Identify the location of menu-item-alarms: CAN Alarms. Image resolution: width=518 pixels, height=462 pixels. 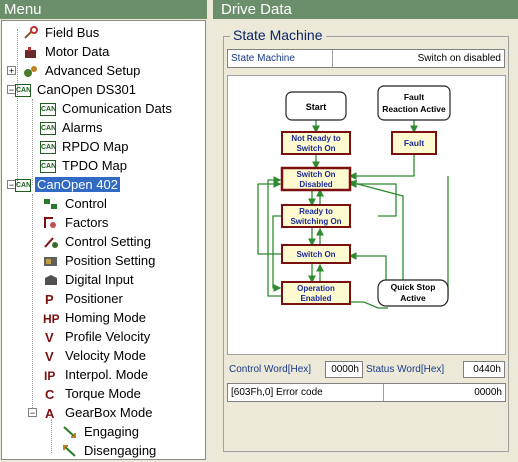
(72, 127).